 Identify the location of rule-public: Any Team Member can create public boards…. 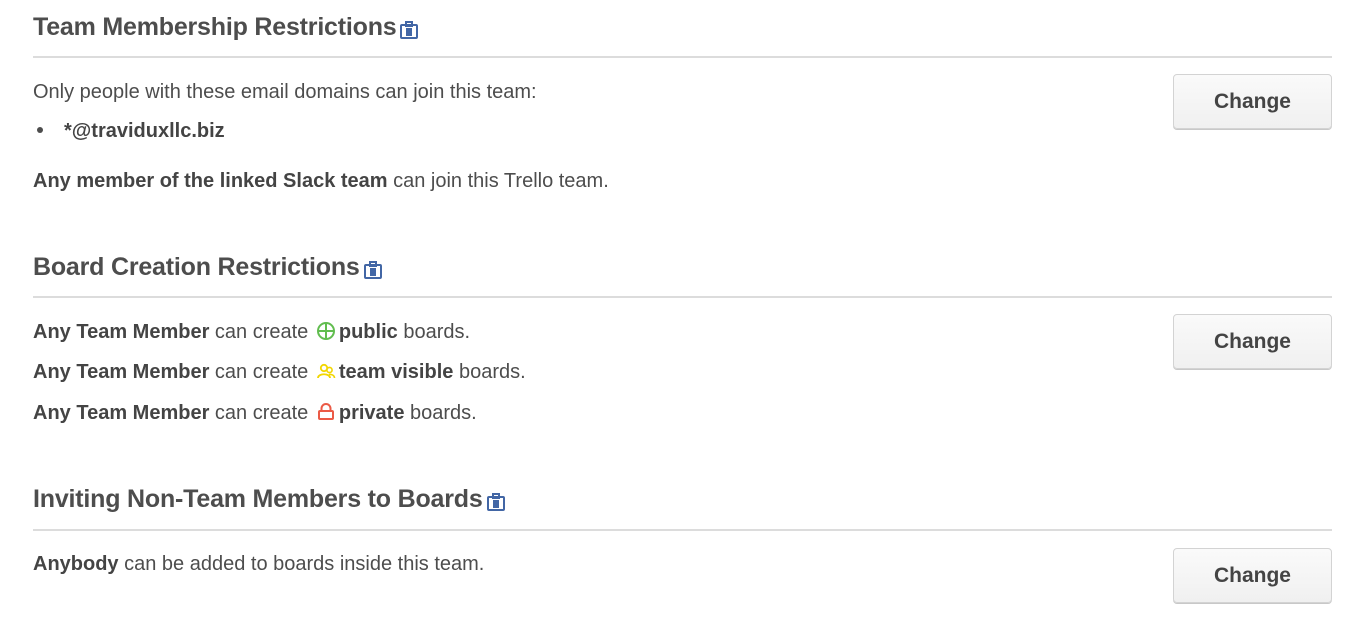
(251, 332).